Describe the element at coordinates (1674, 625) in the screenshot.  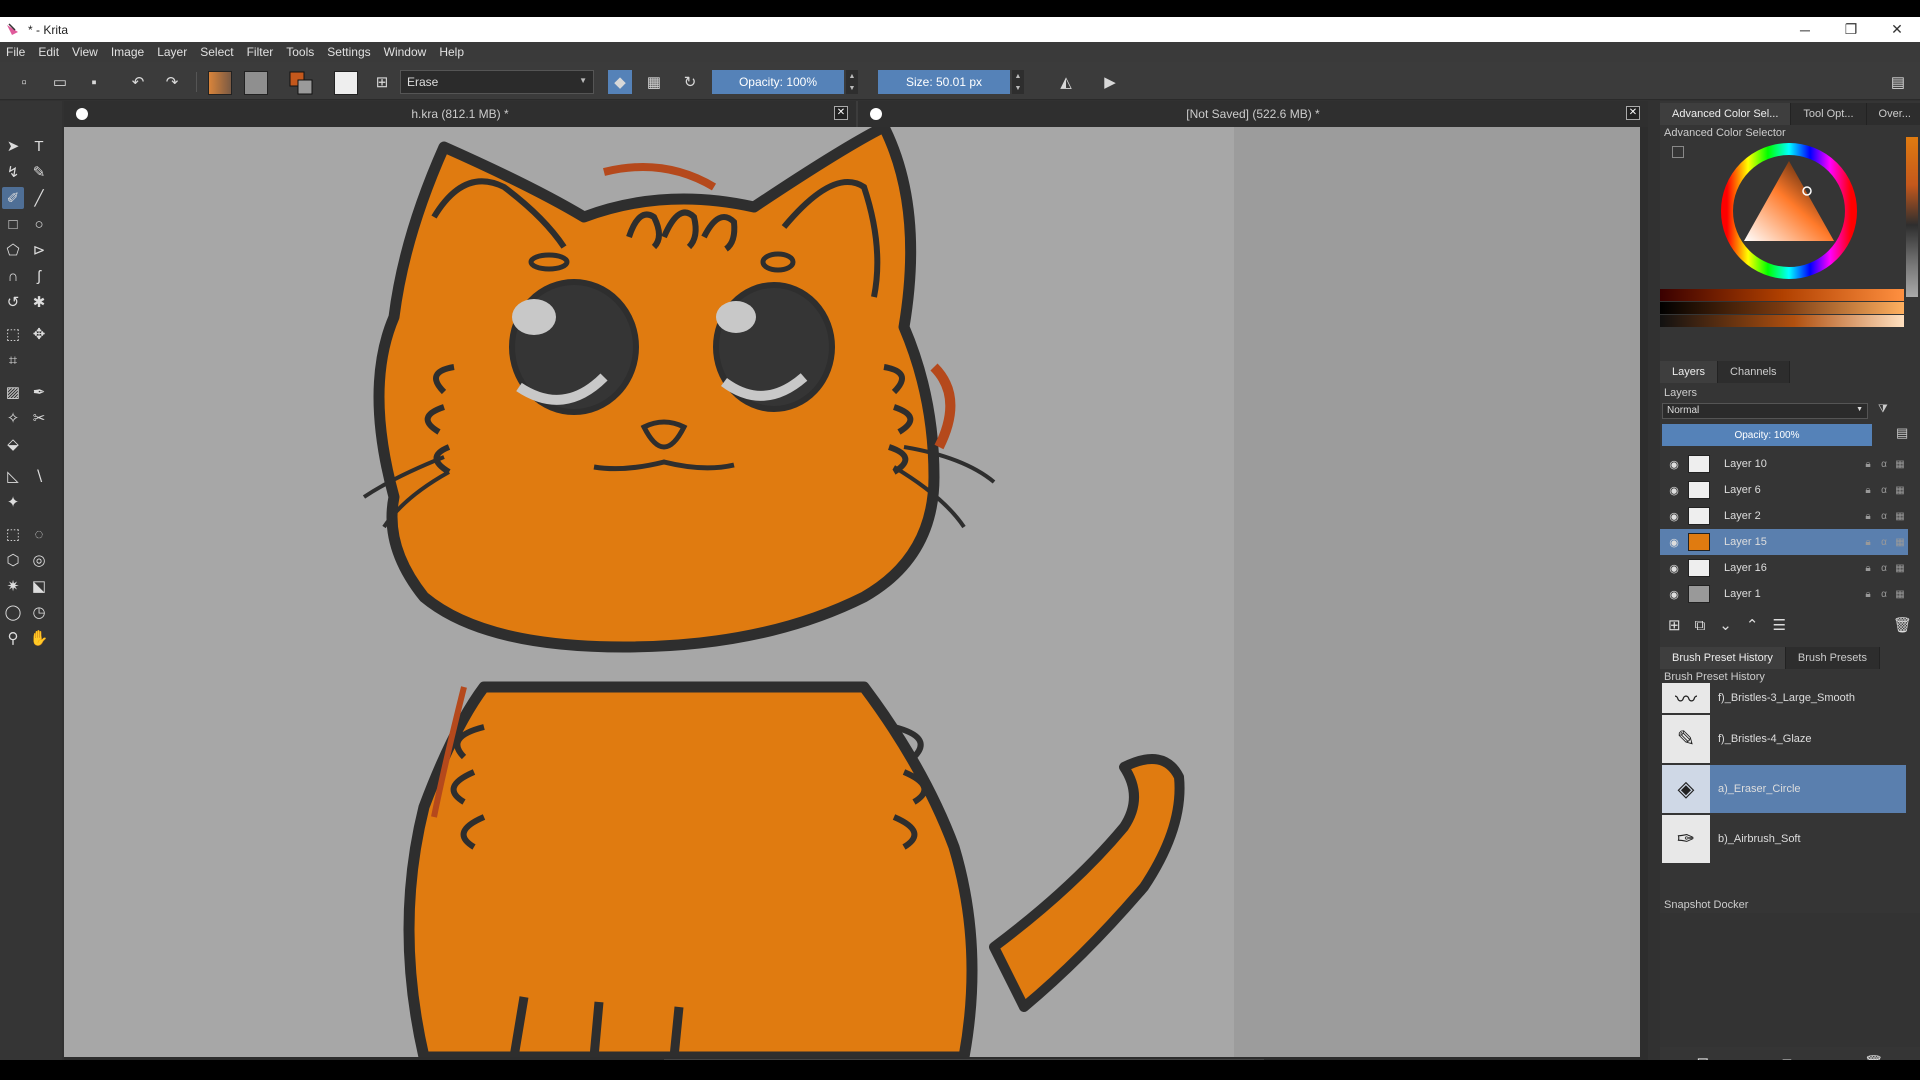
I see `add-layer-icon: ⊞` at that location.